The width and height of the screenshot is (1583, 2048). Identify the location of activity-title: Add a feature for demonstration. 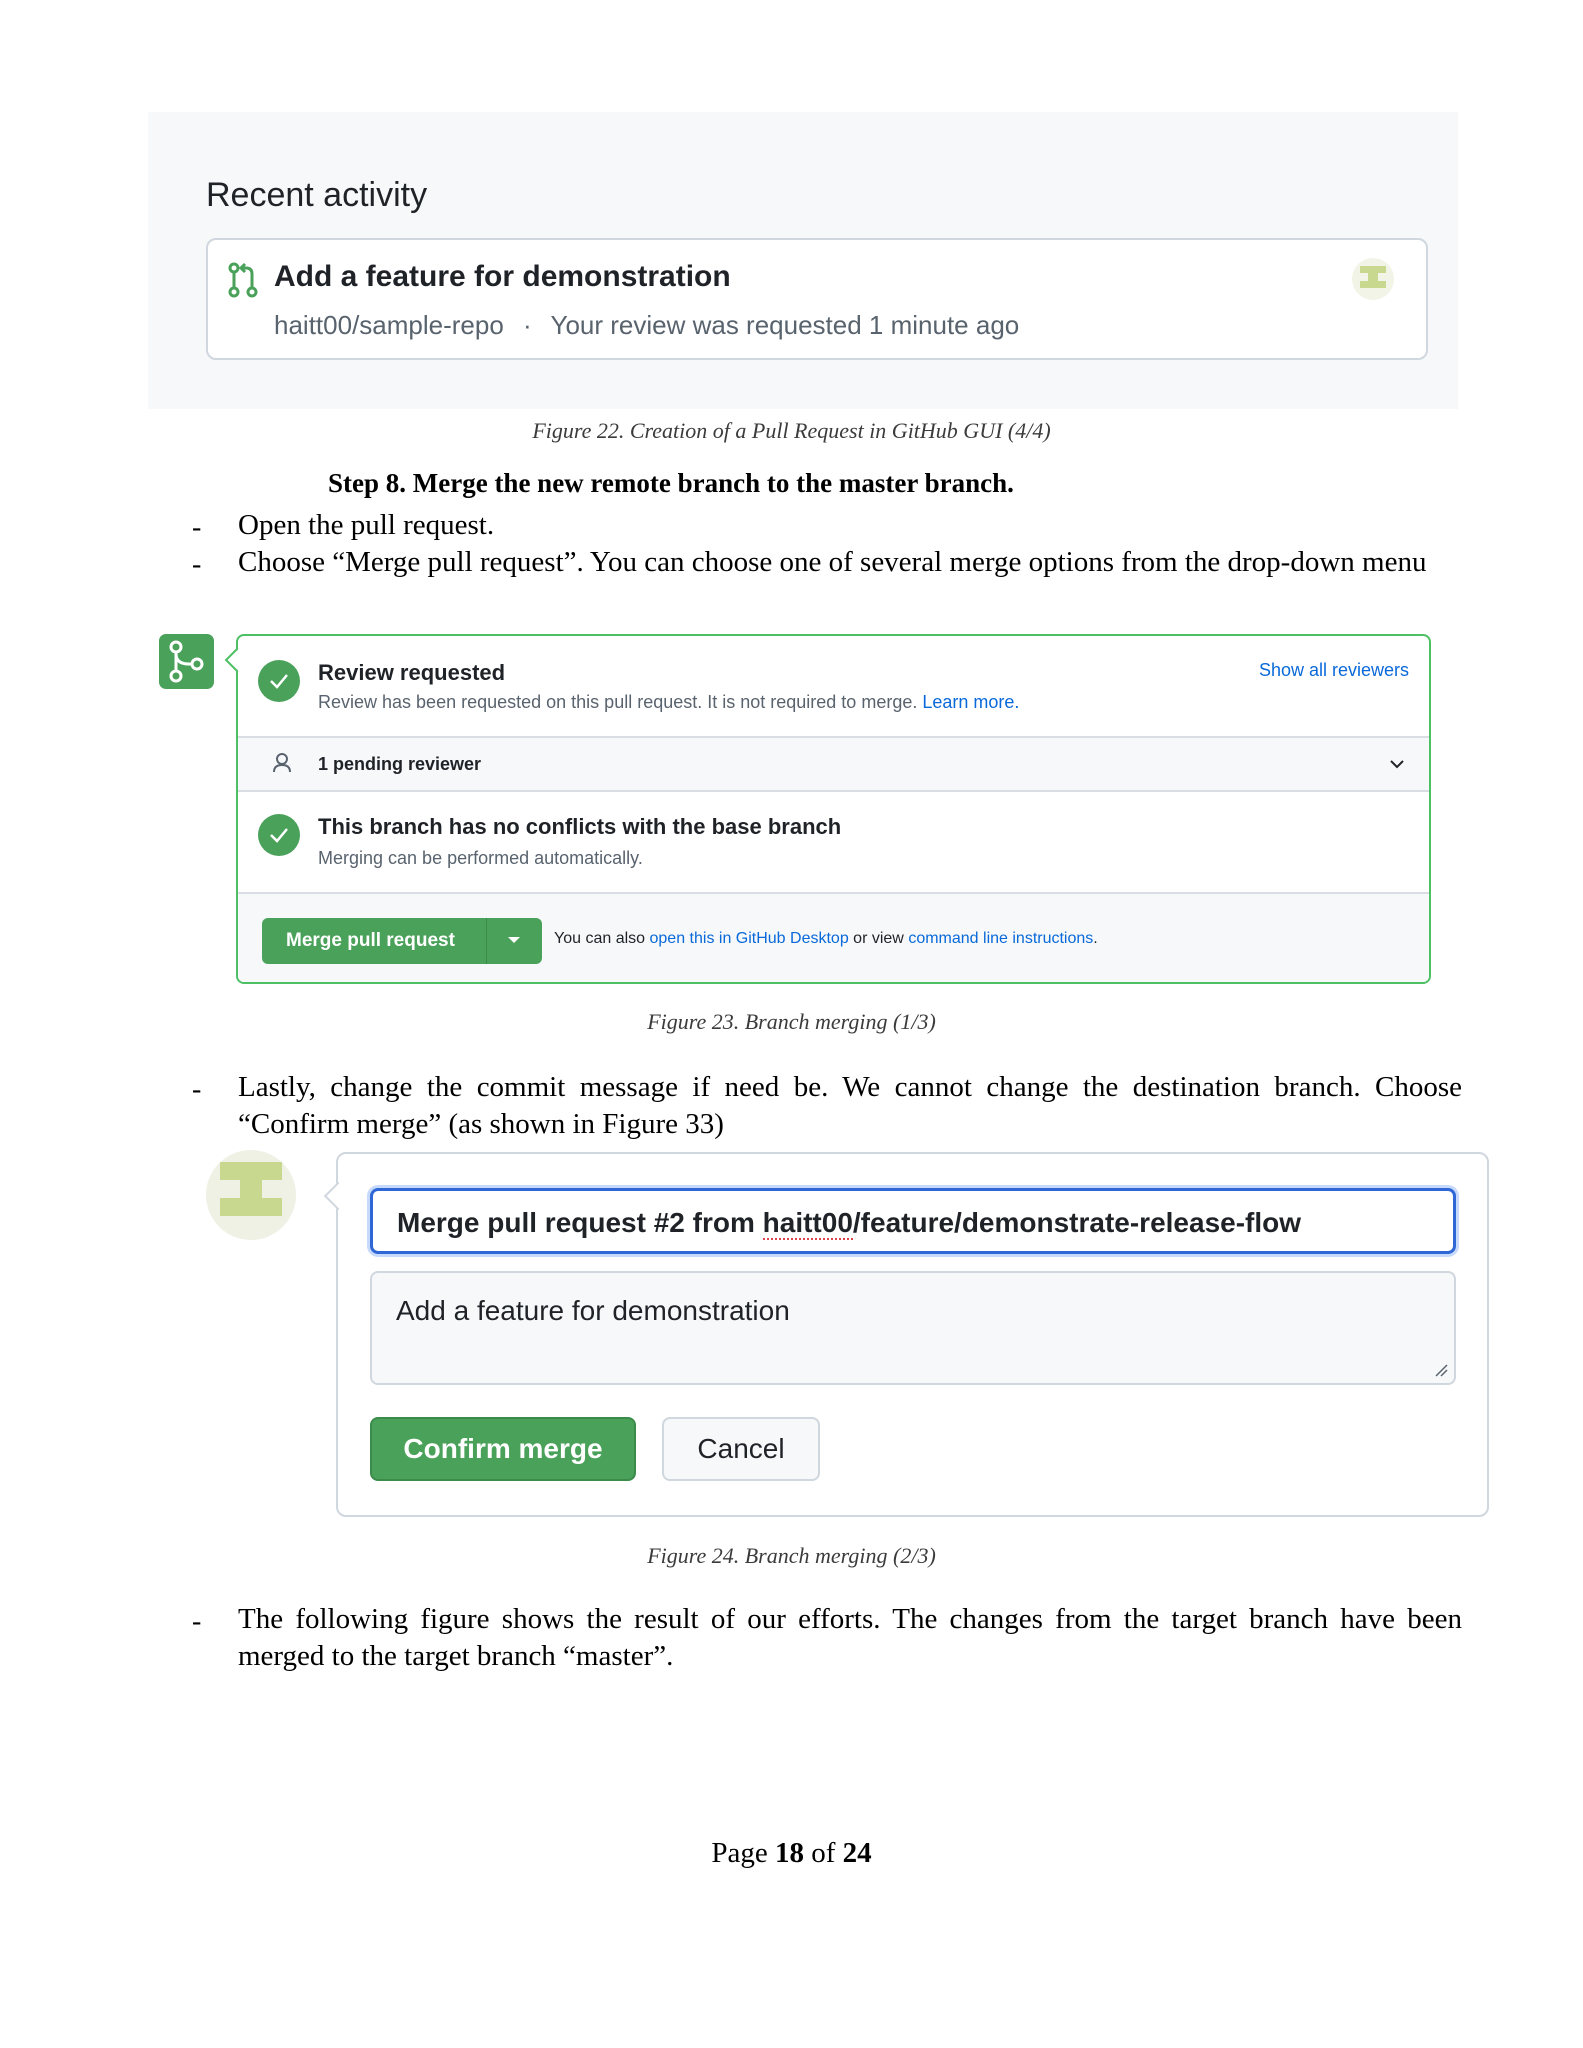
(502, 277).